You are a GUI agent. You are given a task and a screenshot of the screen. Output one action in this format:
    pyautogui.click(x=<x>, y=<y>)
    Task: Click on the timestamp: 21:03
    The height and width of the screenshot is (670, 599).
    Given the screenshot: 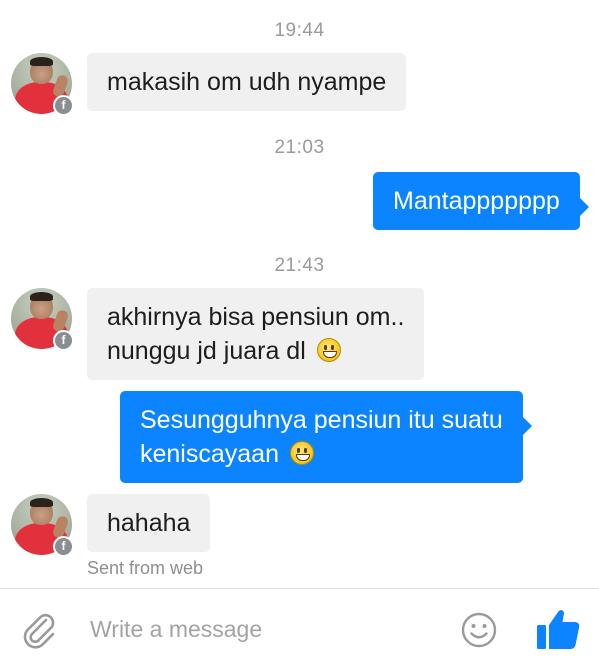 What is the action you would take?
    pyautogui.click(x=299, y=147)
    